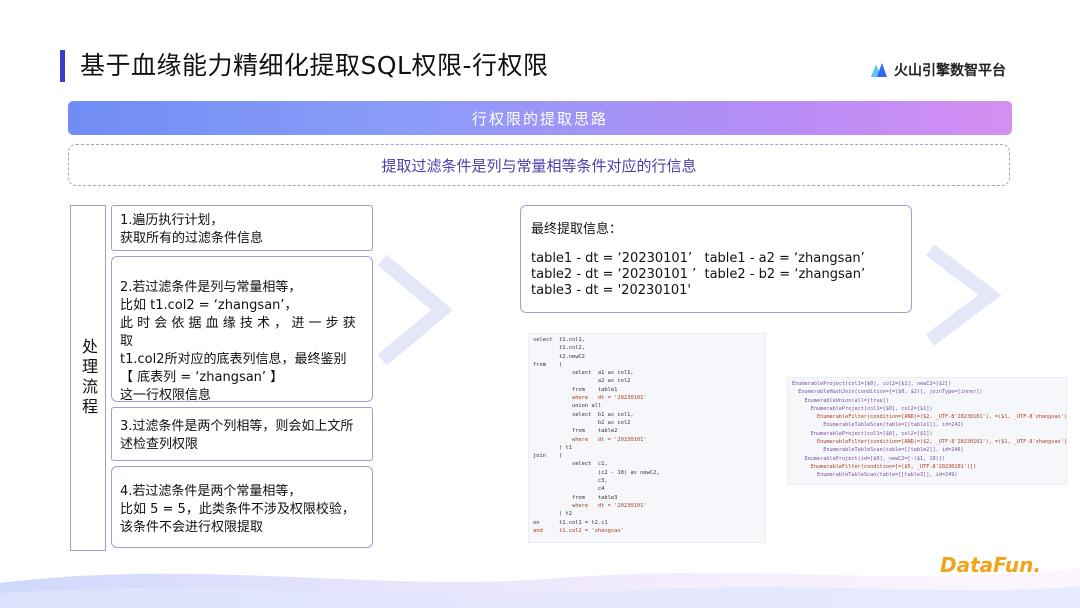  Describe the element at coordinates (548, 456) in the screenshot. I see `sql-code-line: join (` at that location.